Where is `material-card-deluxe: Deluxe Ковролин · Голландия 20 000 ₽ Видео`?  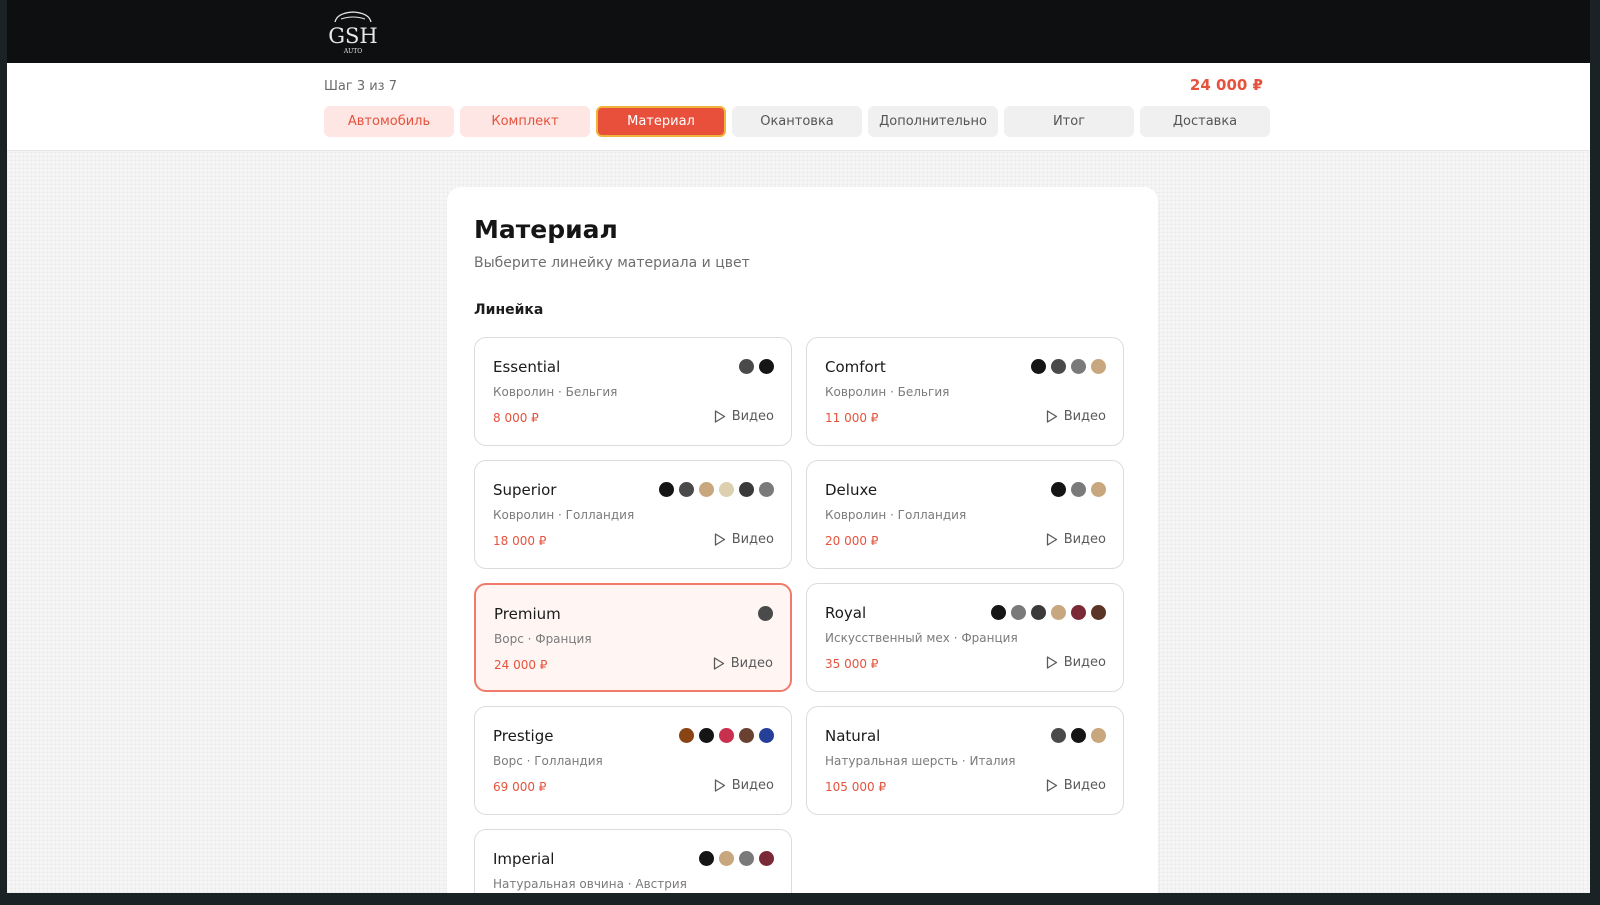
material-card-deluxe: Deluxe Ковролин · Голландия 20 000 ₽ Видео is located at coordinates (965, 514).